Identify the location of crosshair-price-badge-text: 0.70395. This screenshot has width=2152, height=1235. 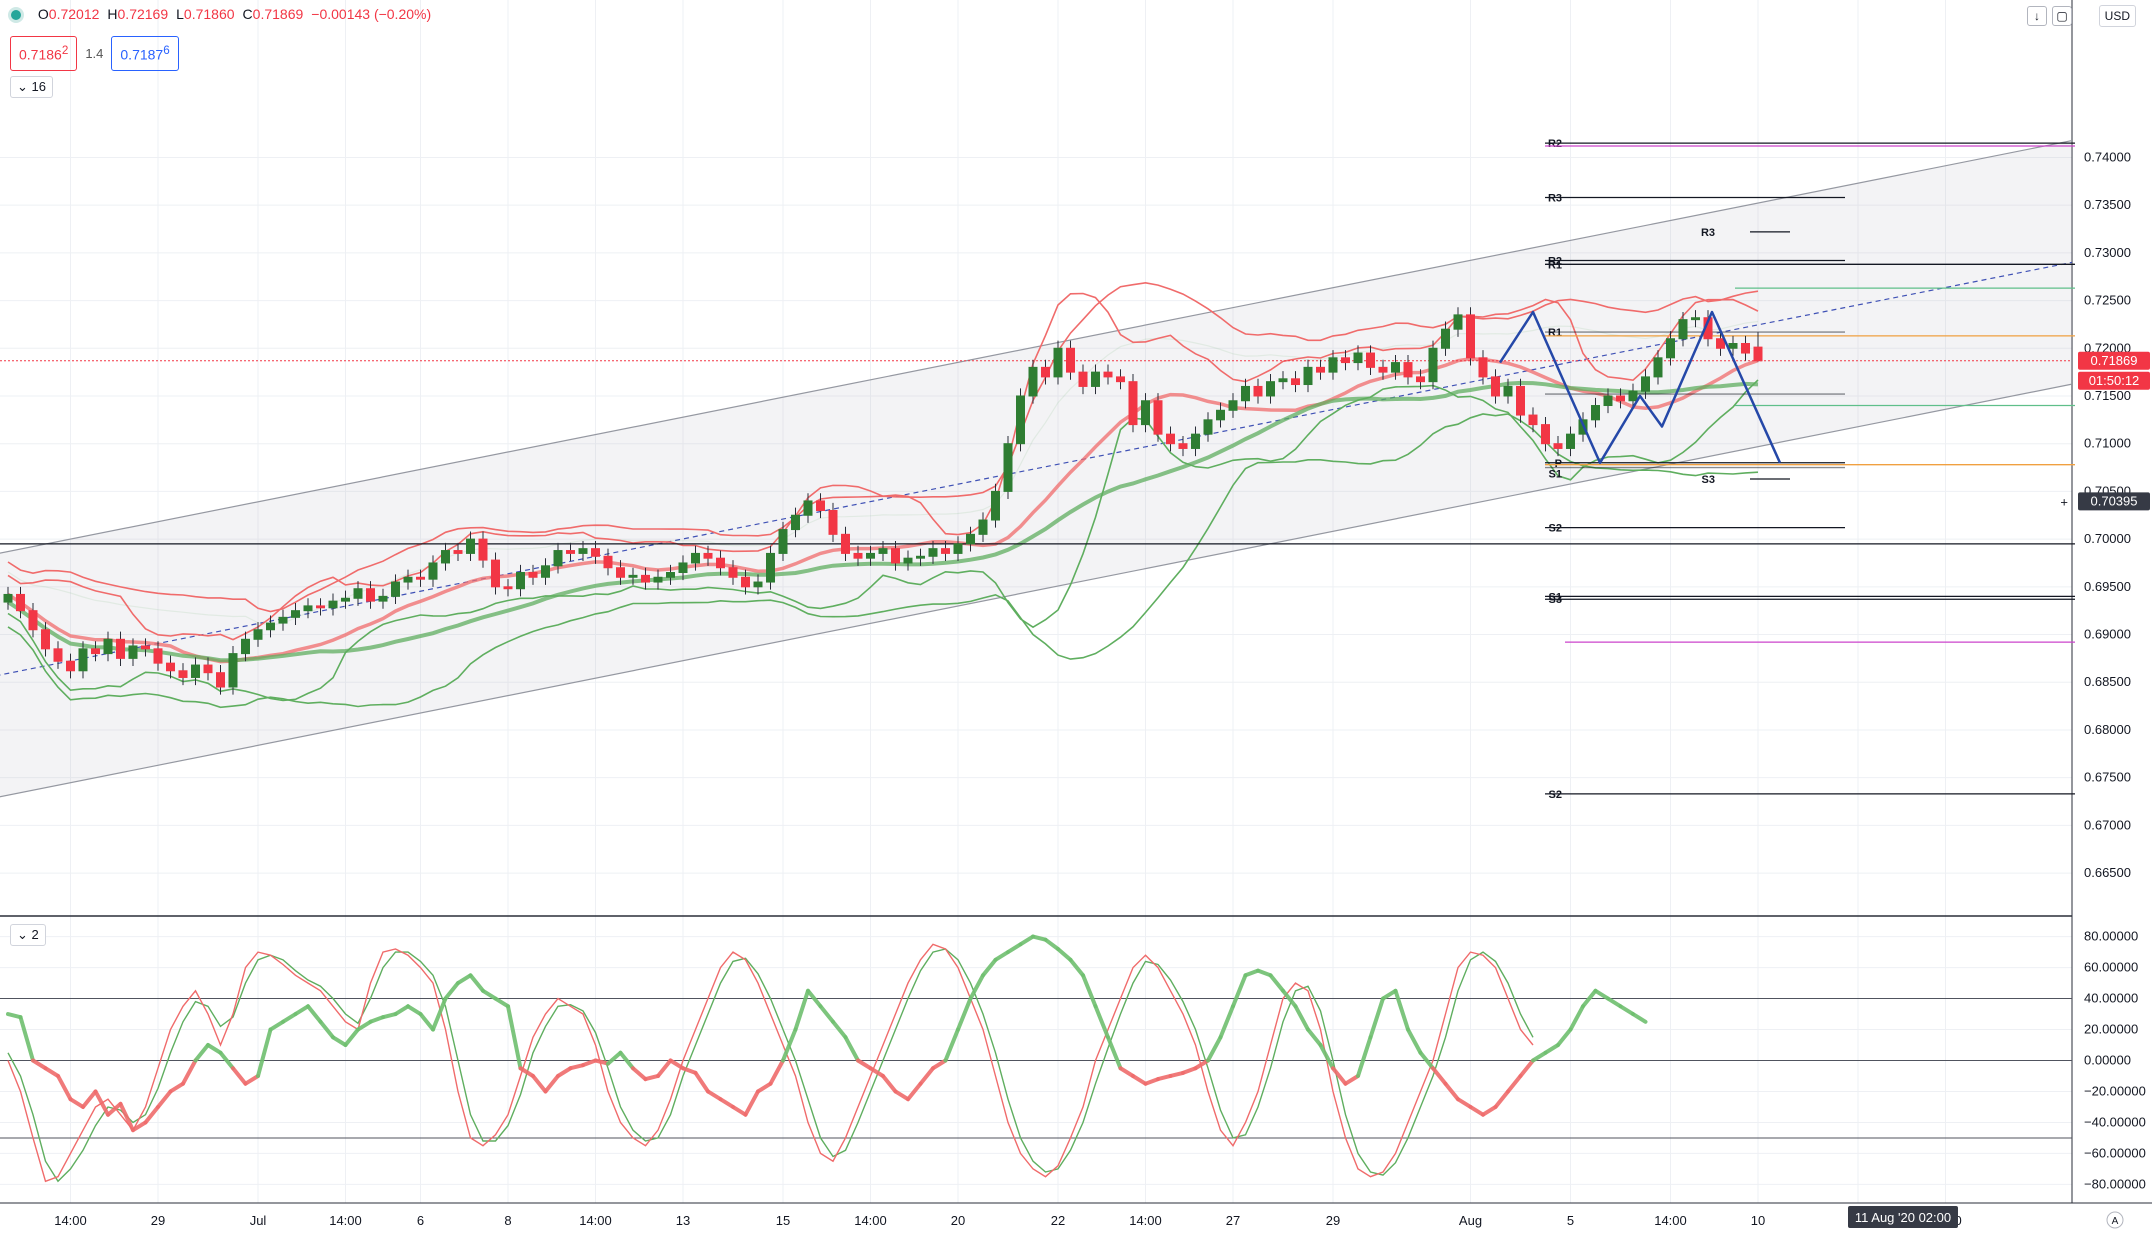
(2114, 500).